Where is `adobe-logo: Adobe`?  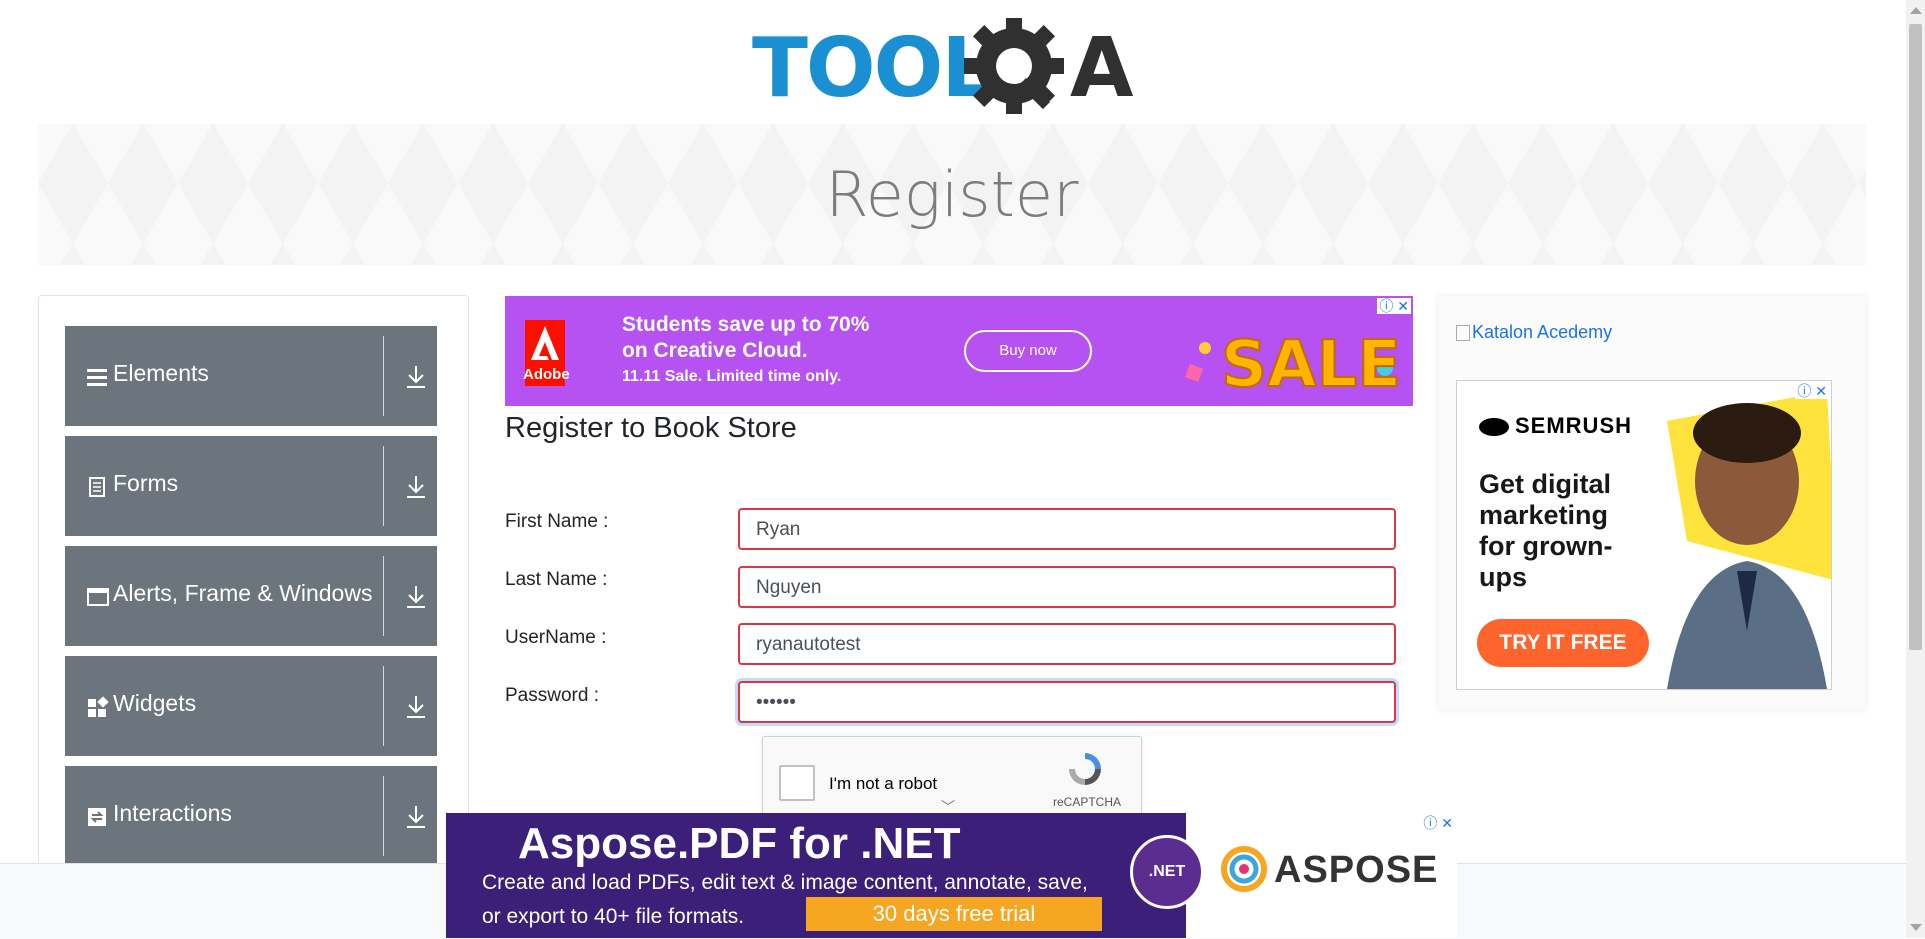 adobe-logo: Adobe is located at coordinates (546, 353).